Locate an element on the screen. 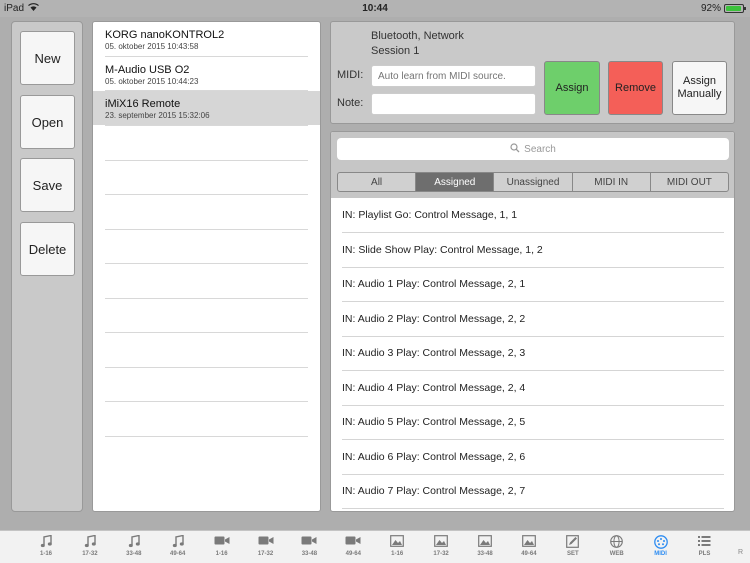 The height and width of the screenshot is (563, 750). tab-video-camera-6: 33-48 is located at coordinates (309, 546).